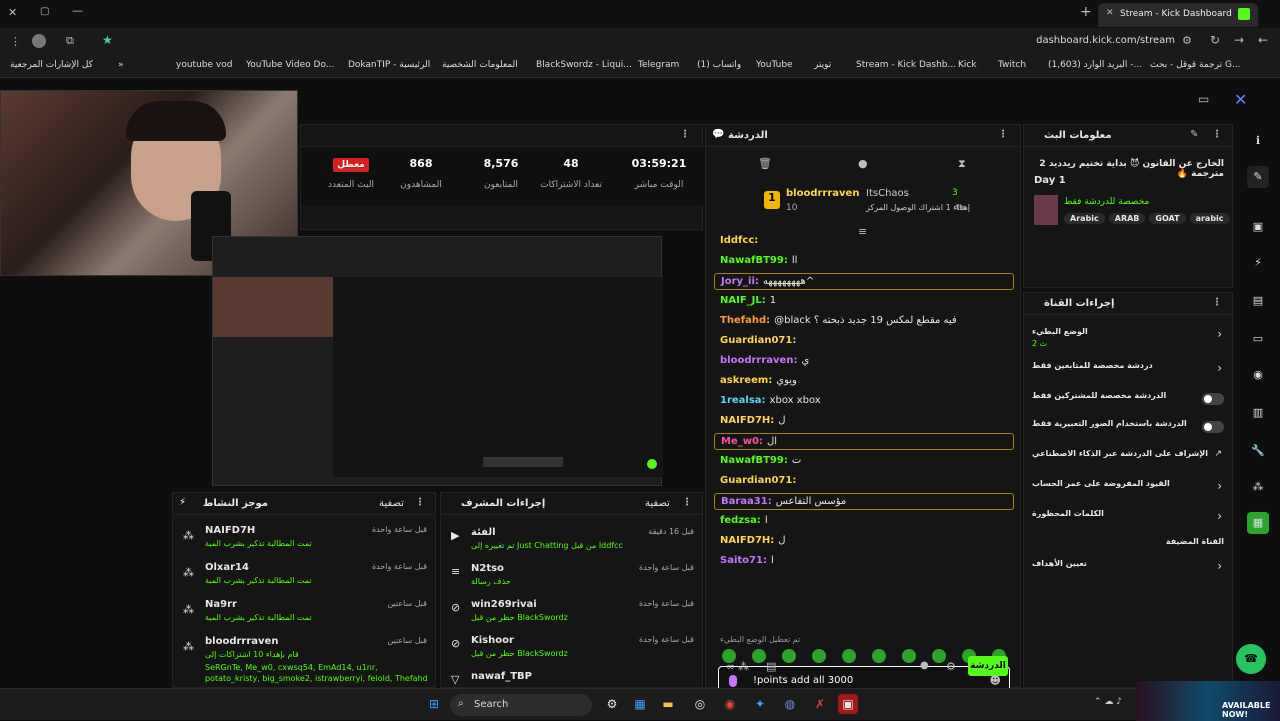  What do you see at coordinates (227, 567) in the screenshot?
I see `activity-user: Olxar14` at bounding box center [227, 567].